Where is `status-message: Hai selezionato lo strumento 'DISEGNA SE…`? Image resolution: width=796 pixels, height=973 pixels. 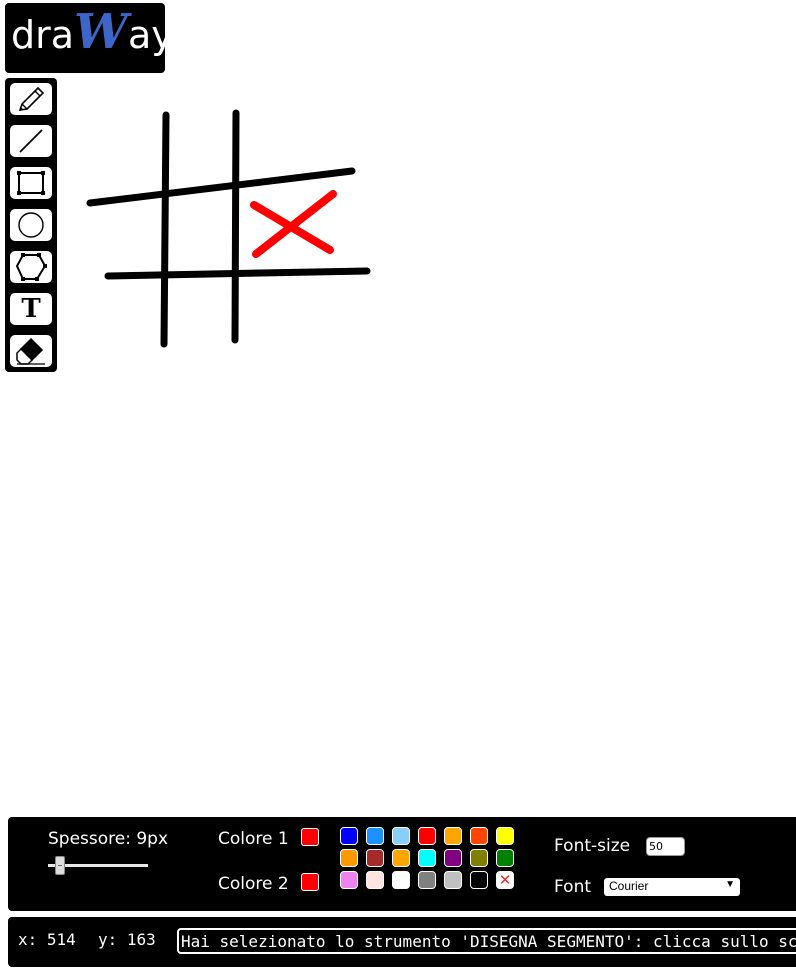
status-message: Hai selezionato lo strumento 'DISEGNA SE… is located at coordinates (486, 941).